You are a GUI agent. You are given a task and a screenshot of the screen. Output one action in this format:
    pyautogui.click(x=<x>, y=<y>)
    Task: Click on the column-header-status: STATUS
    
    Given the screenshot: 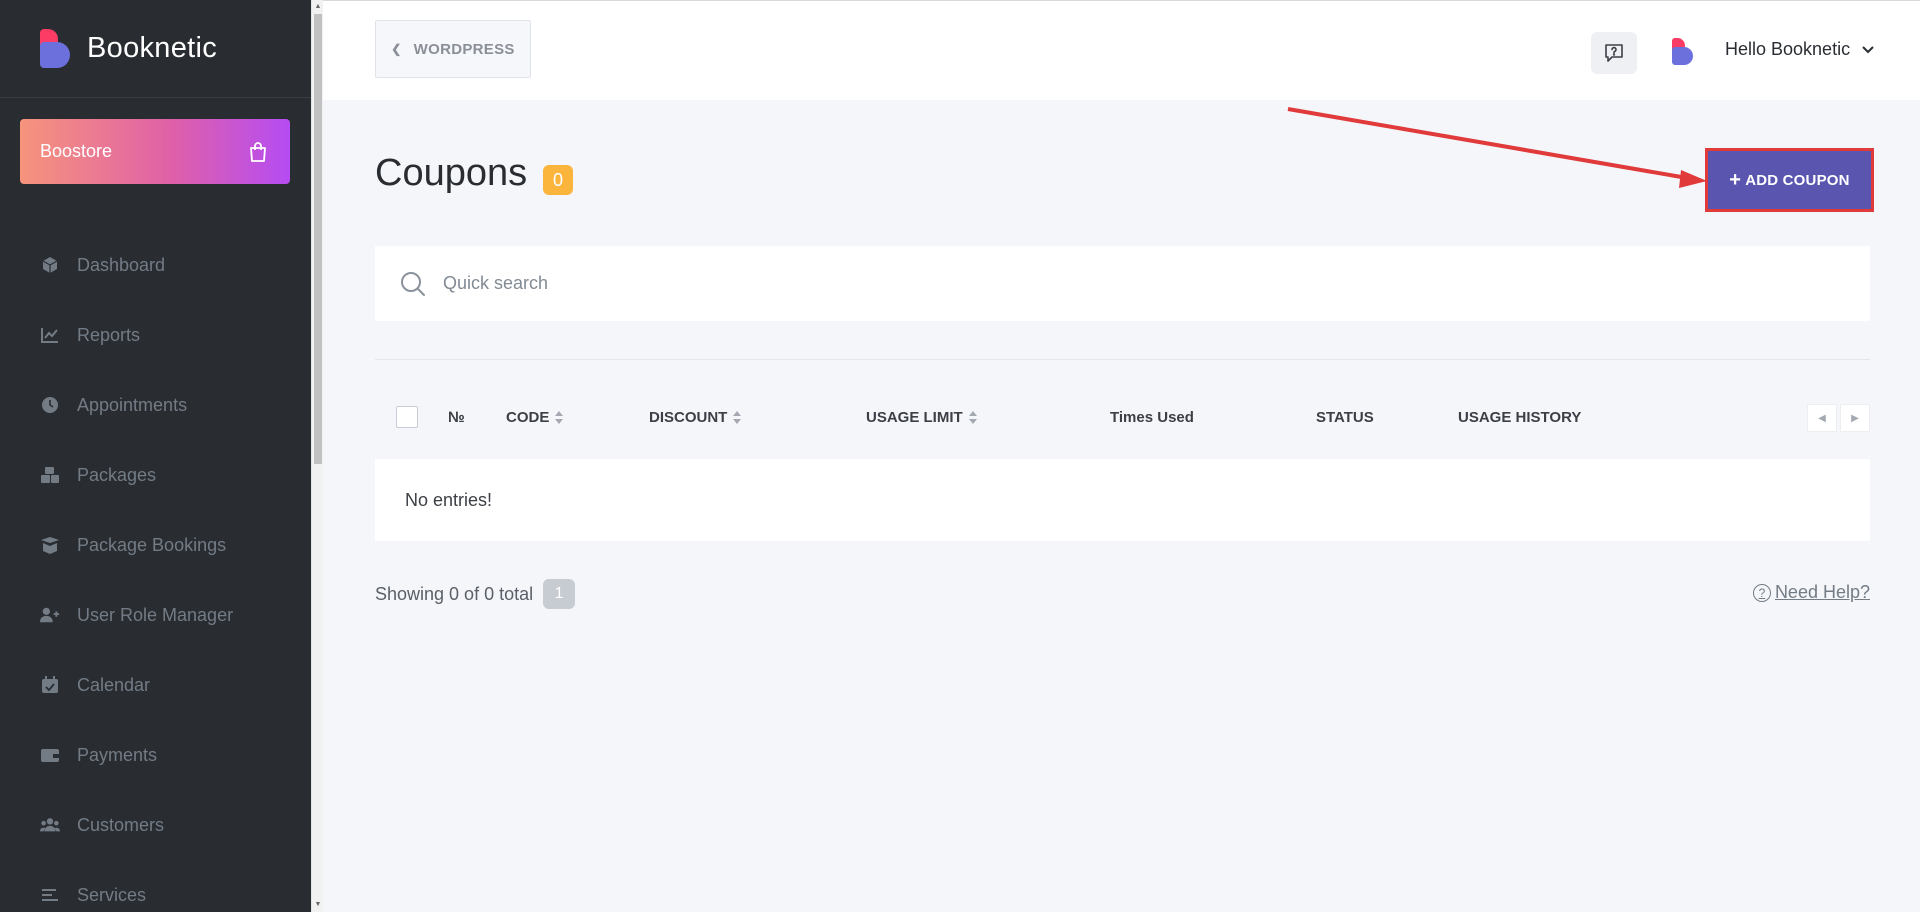 What is the action you would take?
    pyautogui.click(x=1345, y=417)
    